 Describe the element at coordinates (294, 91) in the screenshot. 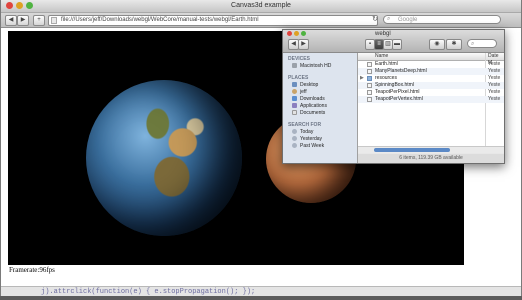

I see `home-icon` at that location.